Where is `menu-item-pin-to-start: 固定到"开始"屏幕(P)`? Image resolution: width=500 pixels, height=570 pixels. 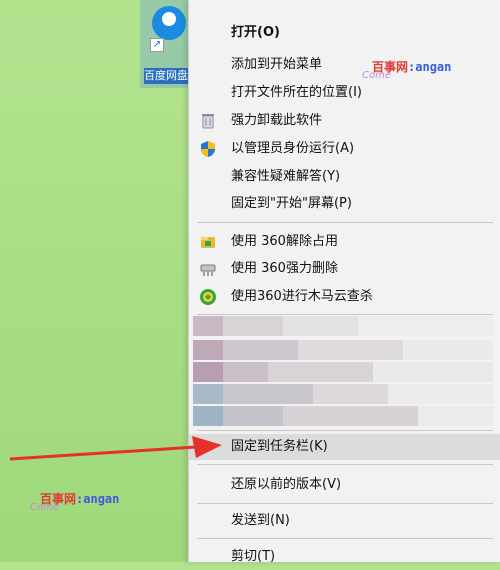 menu-item-pin-to-start: 固定到"开始"屏幕(P) is located at coordinates (344, 204).